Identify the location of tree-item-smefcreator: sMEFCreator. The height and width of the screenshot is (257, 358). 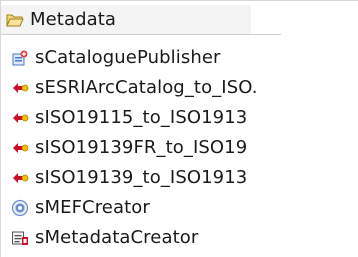
(179, 208).